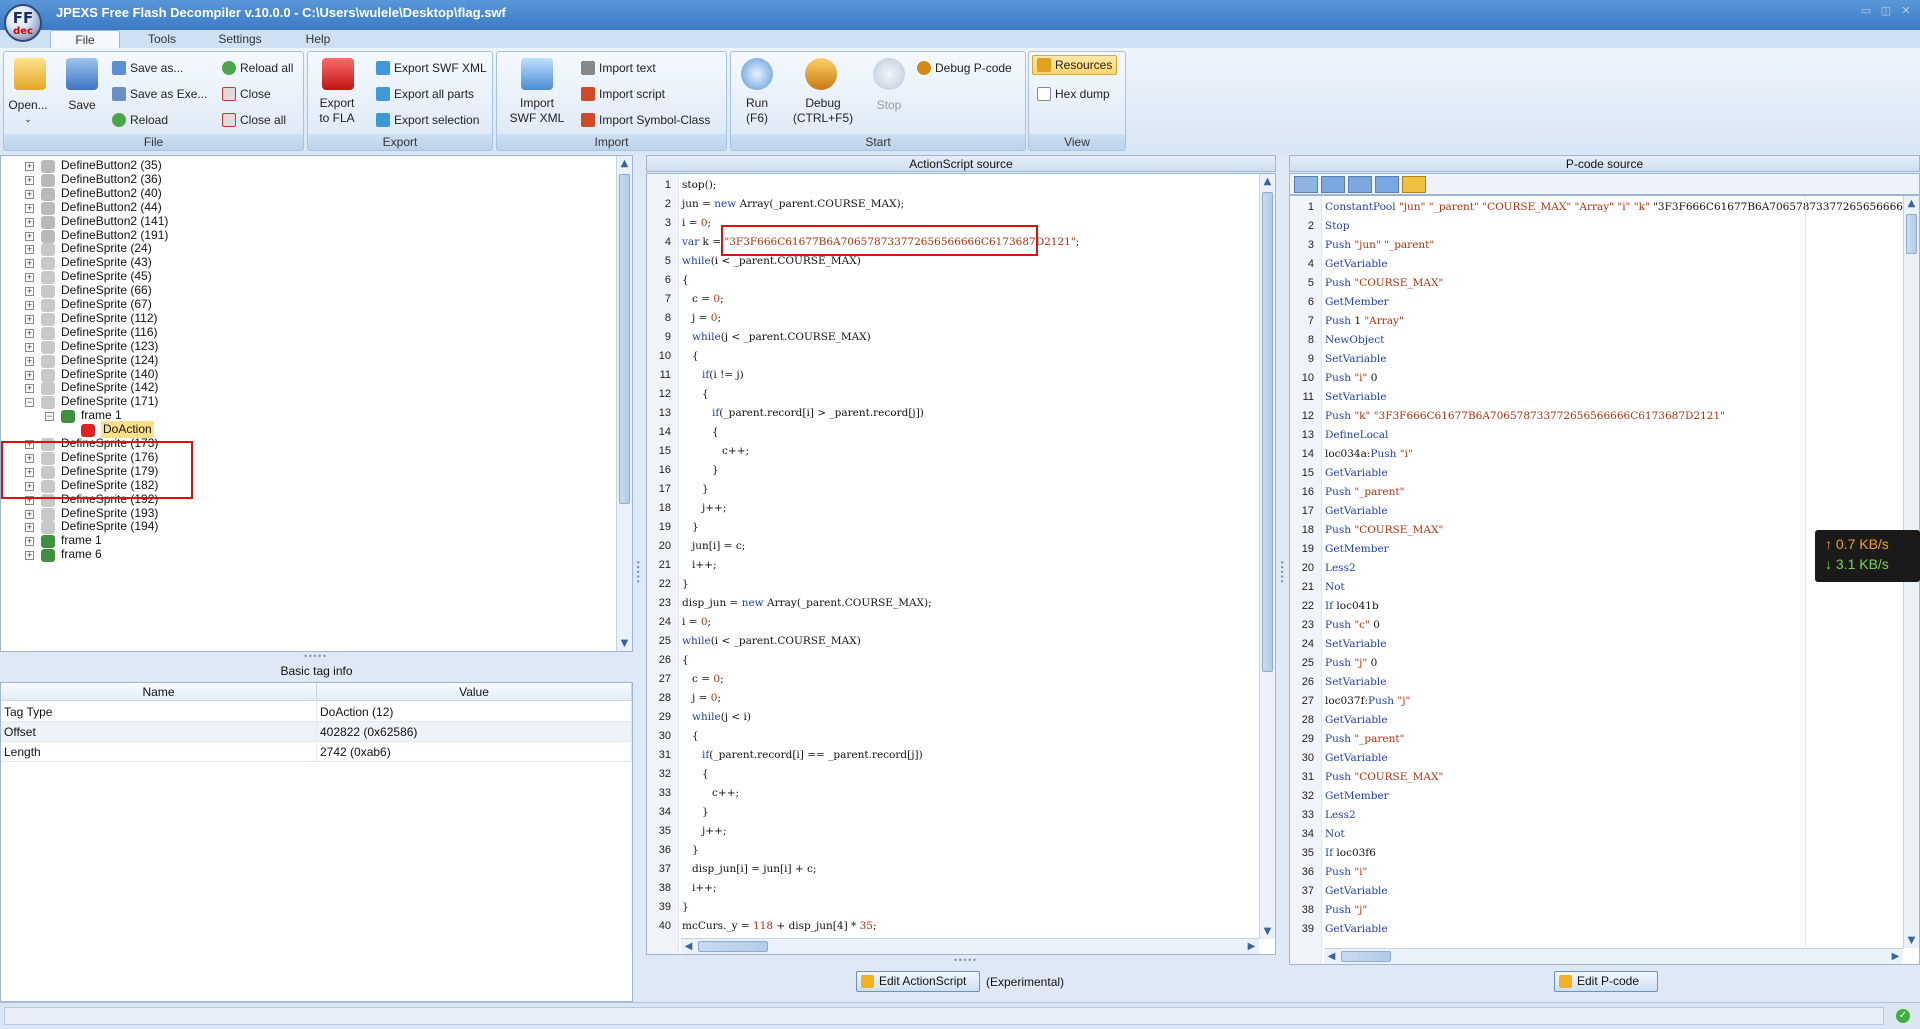 The height and width of the screenshot is (1029, 1920). Describe the element at coordinates (23, 23) in the screenshot. I see `app-logo: FF dec` at that location.